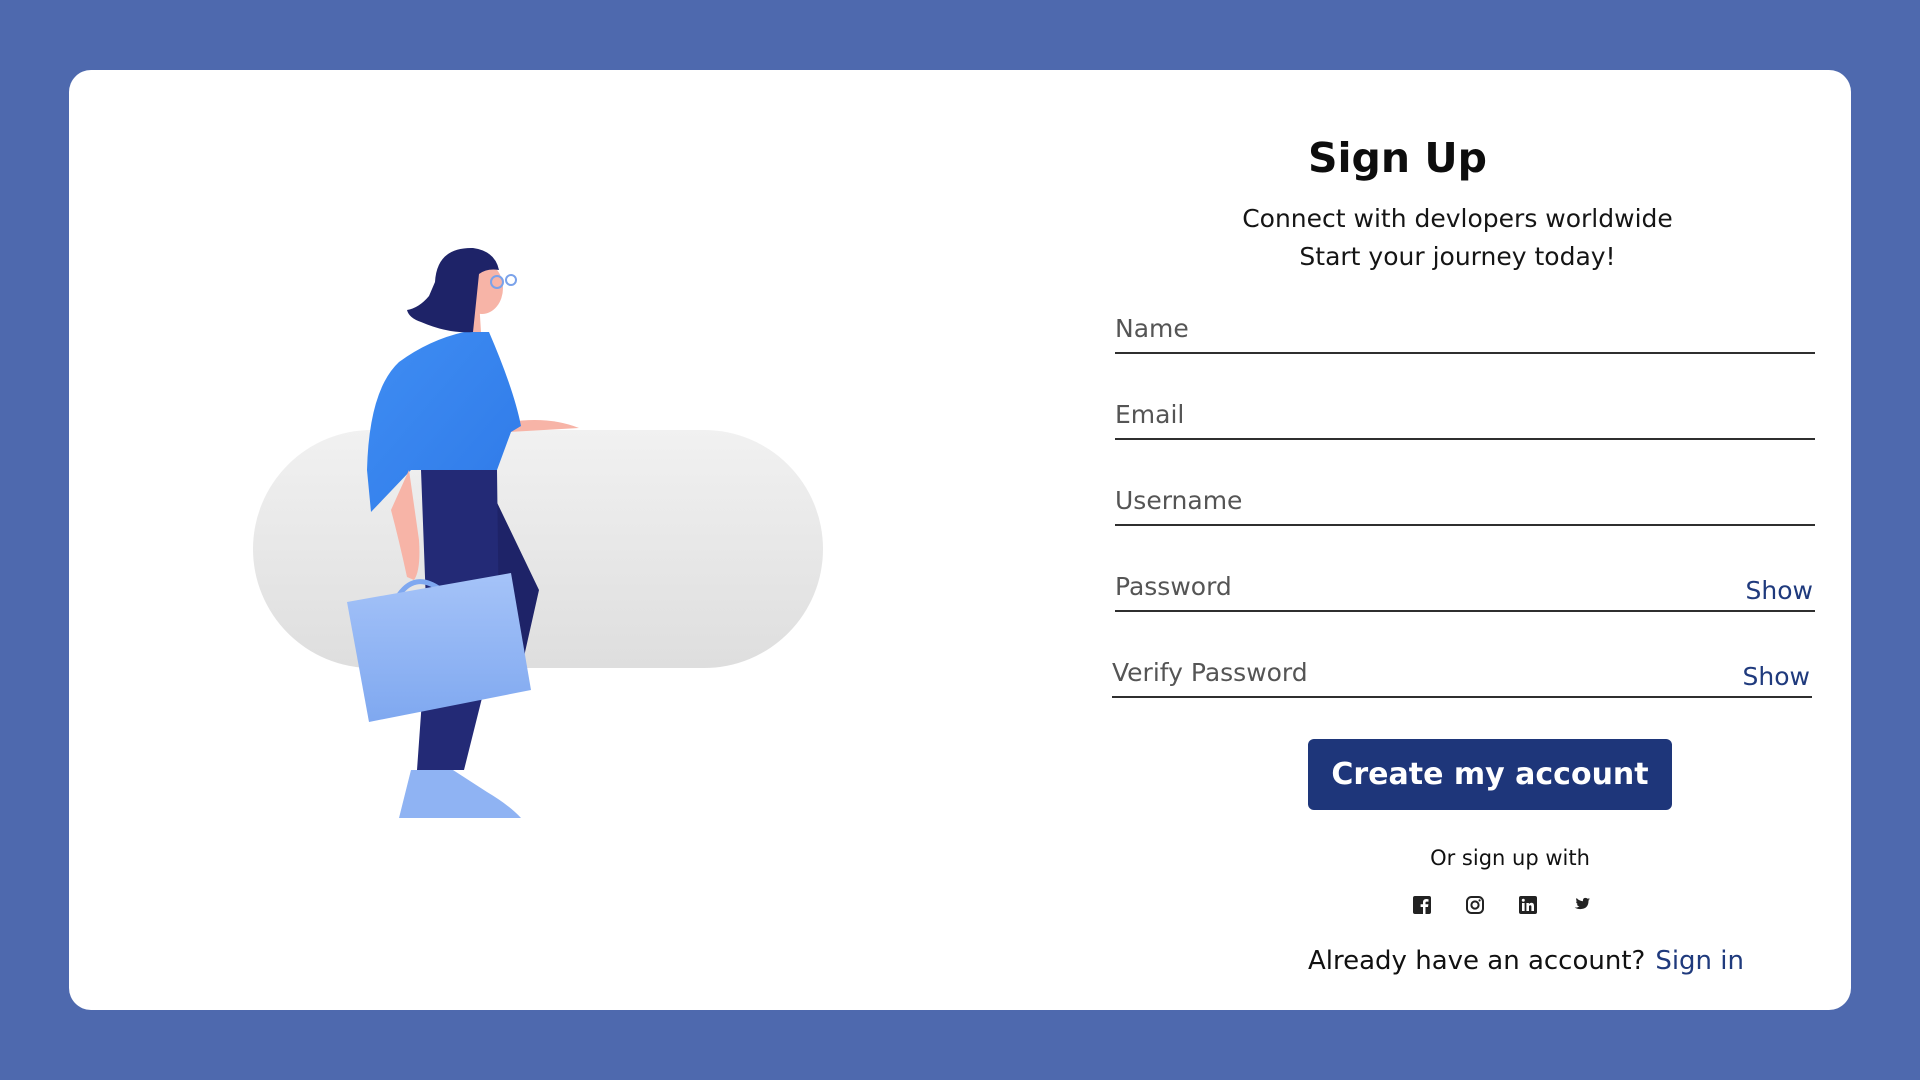  I want to click on name-input, so click(1405, 328).